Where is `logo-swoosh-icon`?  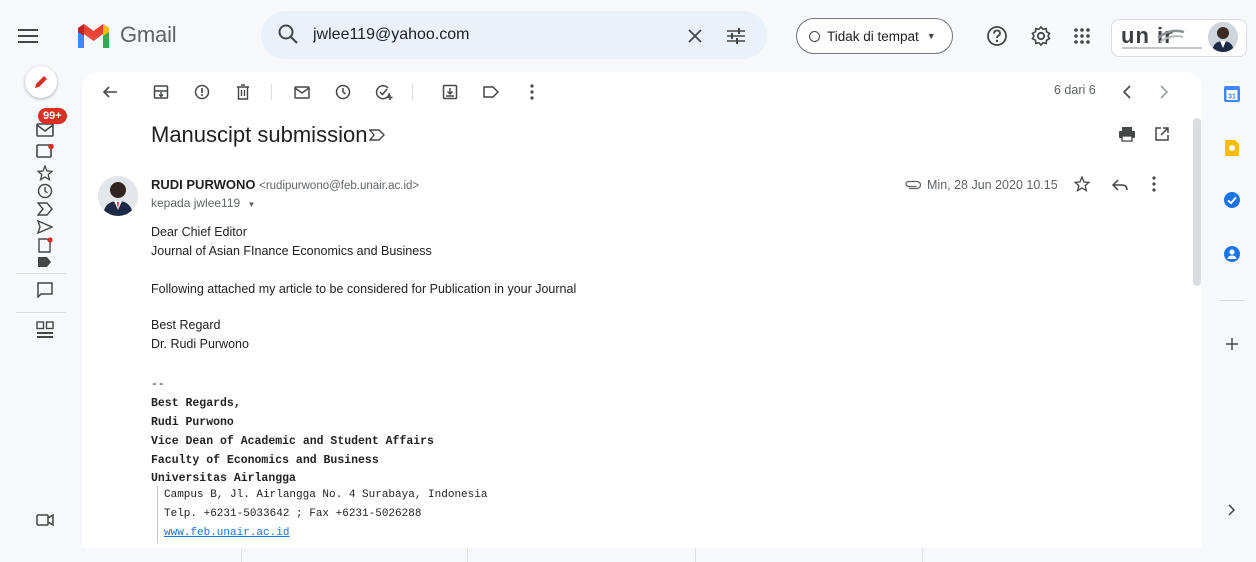
logo-swoosh-icon is located at coordinates (1171, 36).